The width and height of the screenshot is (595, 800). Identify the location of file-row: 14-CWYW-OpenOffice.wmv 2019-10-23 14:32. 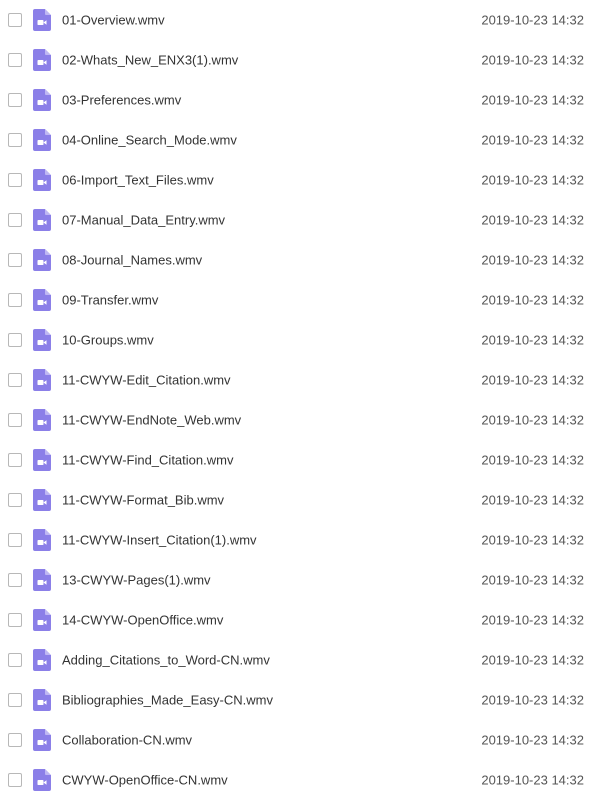
(297, 620).